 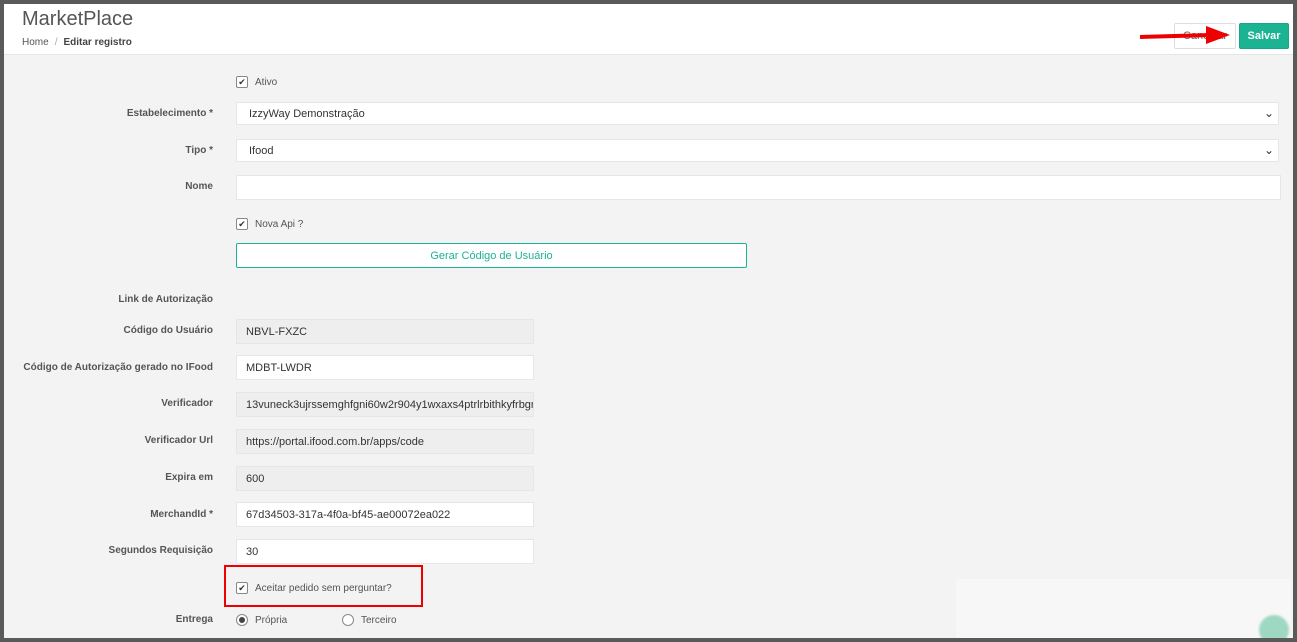 What do you see at coordinates (187, 403) in the screenshot?
I see `verificador-label: Verificador` at bounding box center [187, 403].